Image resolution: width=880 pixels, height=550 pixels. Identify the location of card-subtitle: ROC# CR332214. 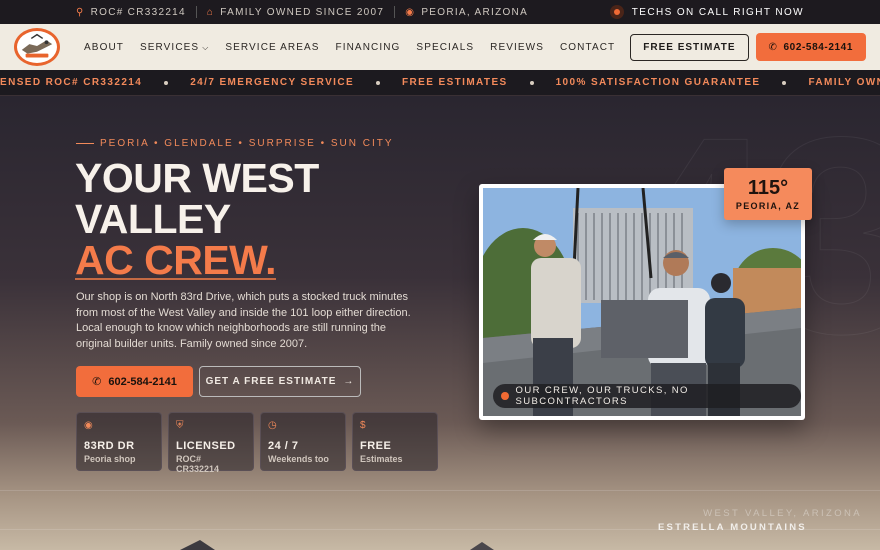
(198, 464).